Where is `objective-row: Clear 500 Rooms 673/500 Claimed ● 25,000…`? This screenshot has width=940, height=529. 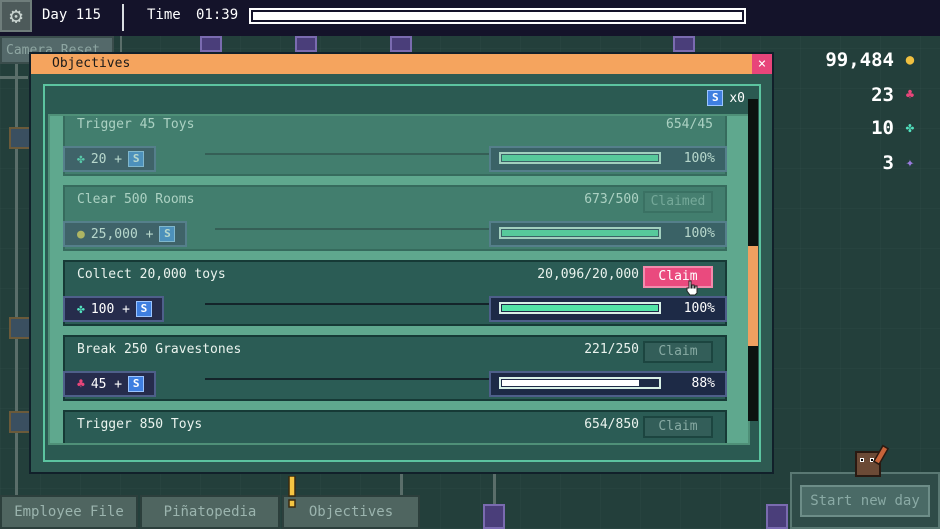 objective-row: Clear 500 Rooms 673/500 Claimed ● 25,000… is located at coordinates (395, 218).